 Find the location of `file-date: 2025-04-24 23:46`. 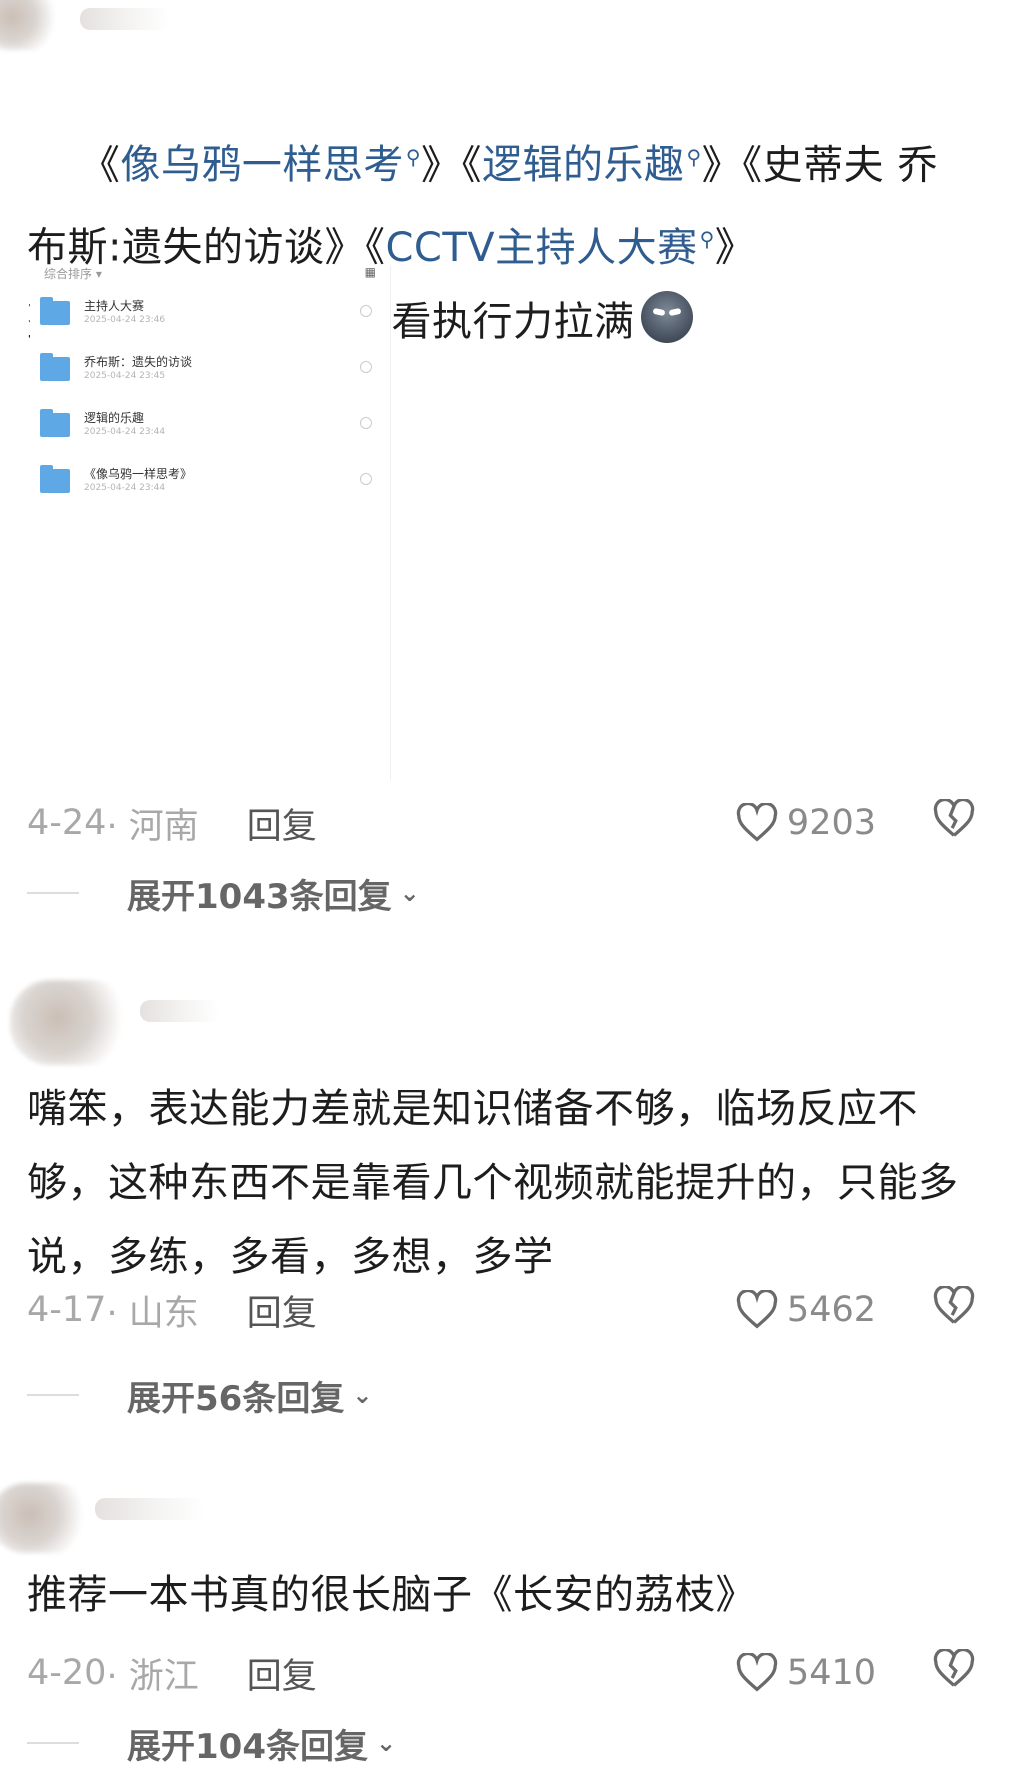

file-date: 2025-04-24 23:46 is located at coordinates (125, 320).